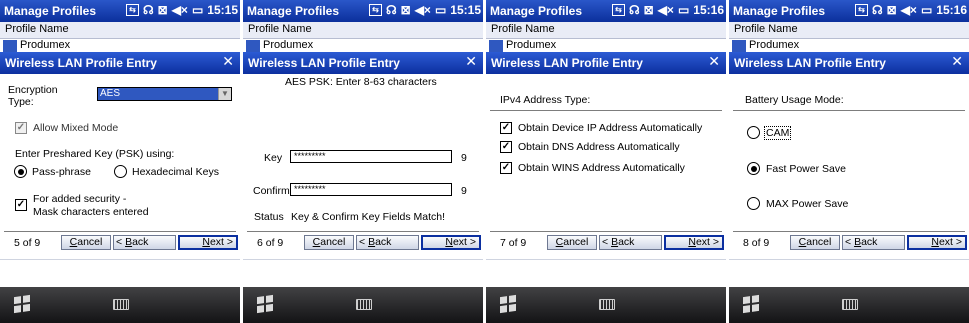 Image resolution: width=969 pixels, height=323 pixels. I want to click on key-count: 9, so click(464, 158).